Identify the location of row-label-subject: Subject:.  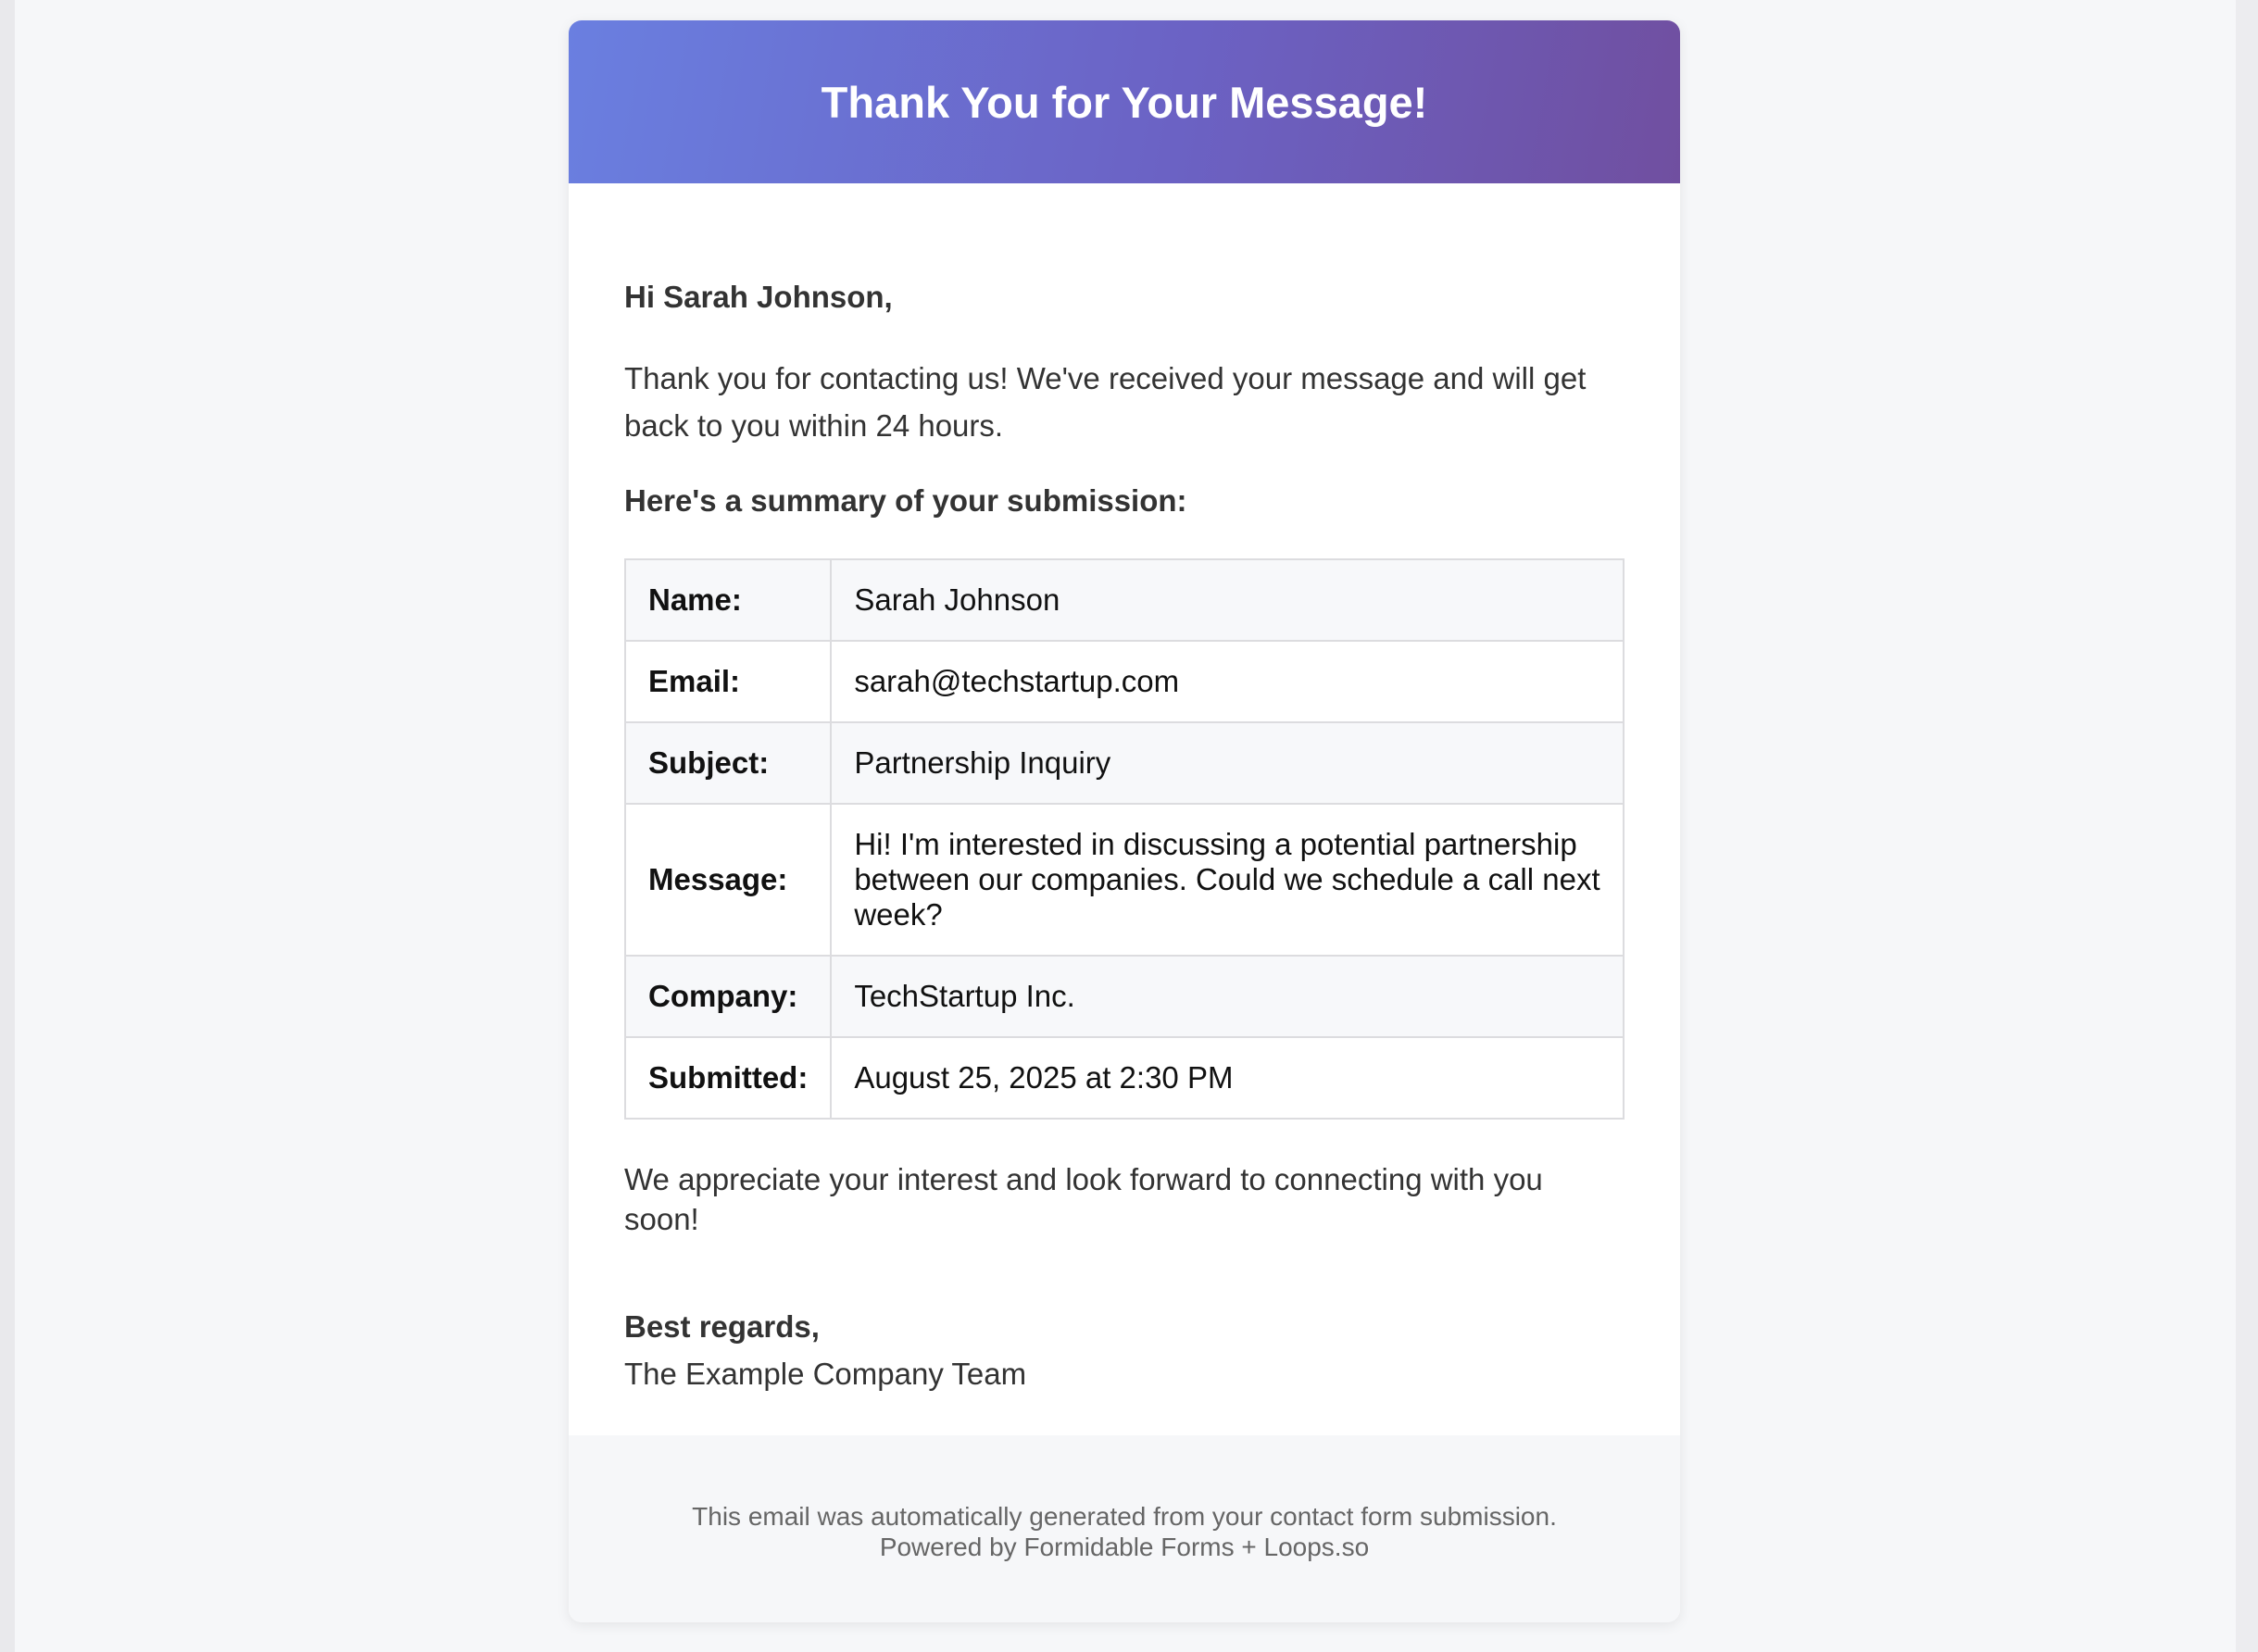
(728, 762).